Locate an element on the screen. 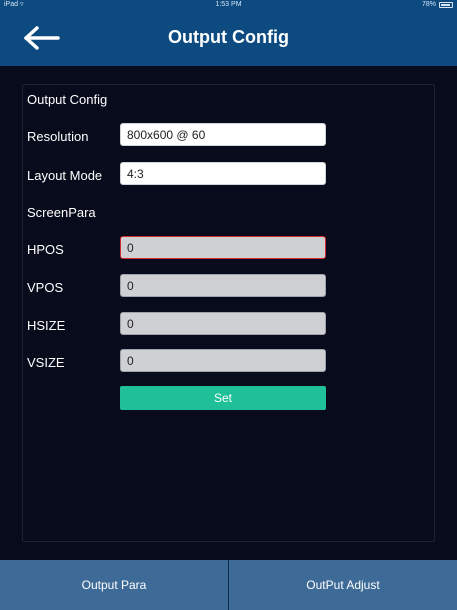  page-title: Output Config is located at coordinates (228, 37).